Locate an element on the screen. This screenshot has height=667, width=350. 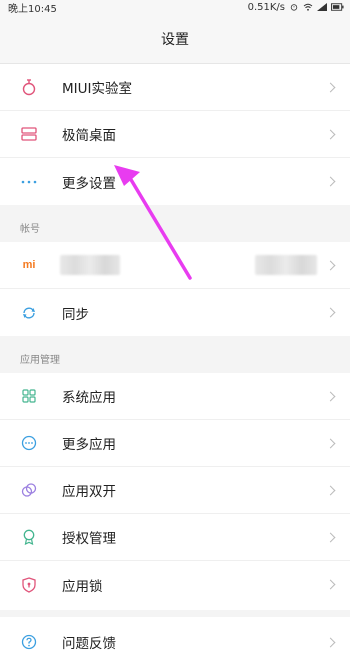
badge-icon is located at coordinates (29, 537).